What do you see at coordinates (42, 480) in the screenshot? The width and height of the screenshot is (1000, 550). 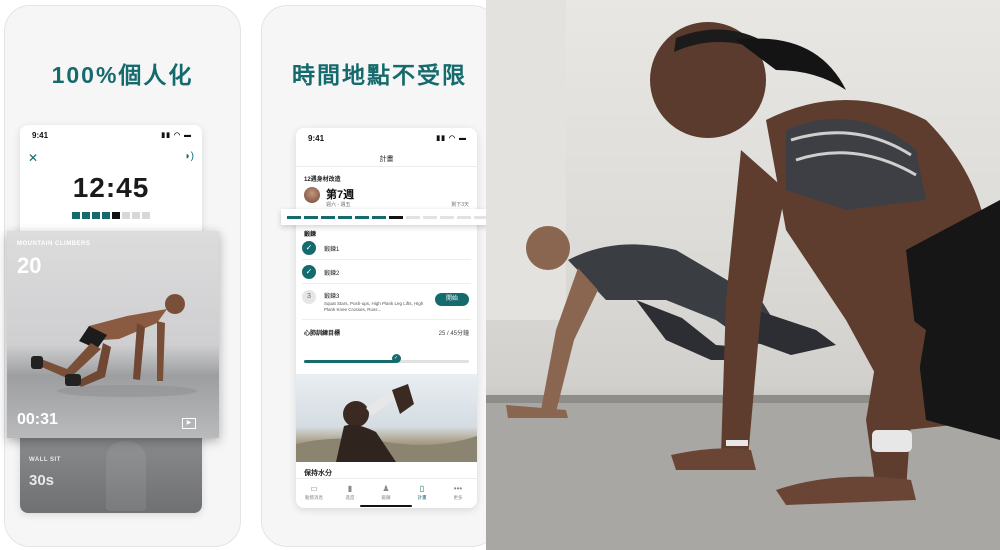 I see `next-exercise-time: 30s` at bounding box center [42, 480].